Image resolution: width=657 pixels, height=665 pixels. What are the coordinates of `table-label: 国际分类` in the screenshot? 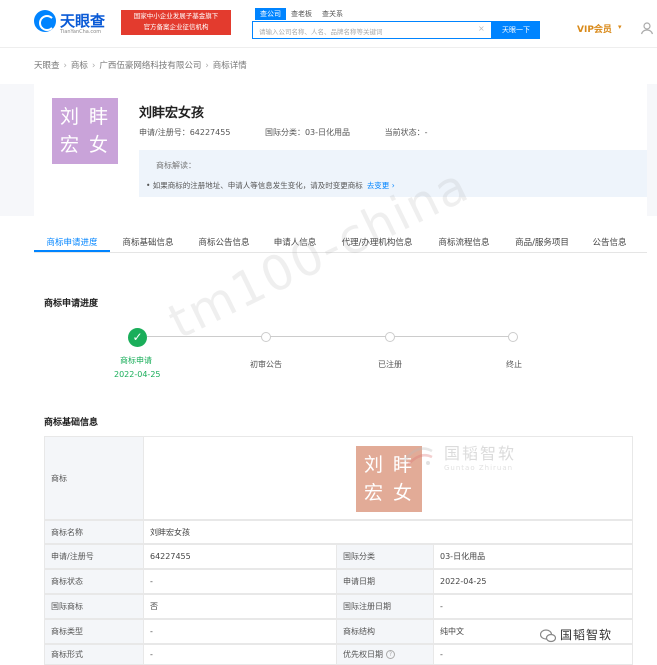 It's located at (385, 556).